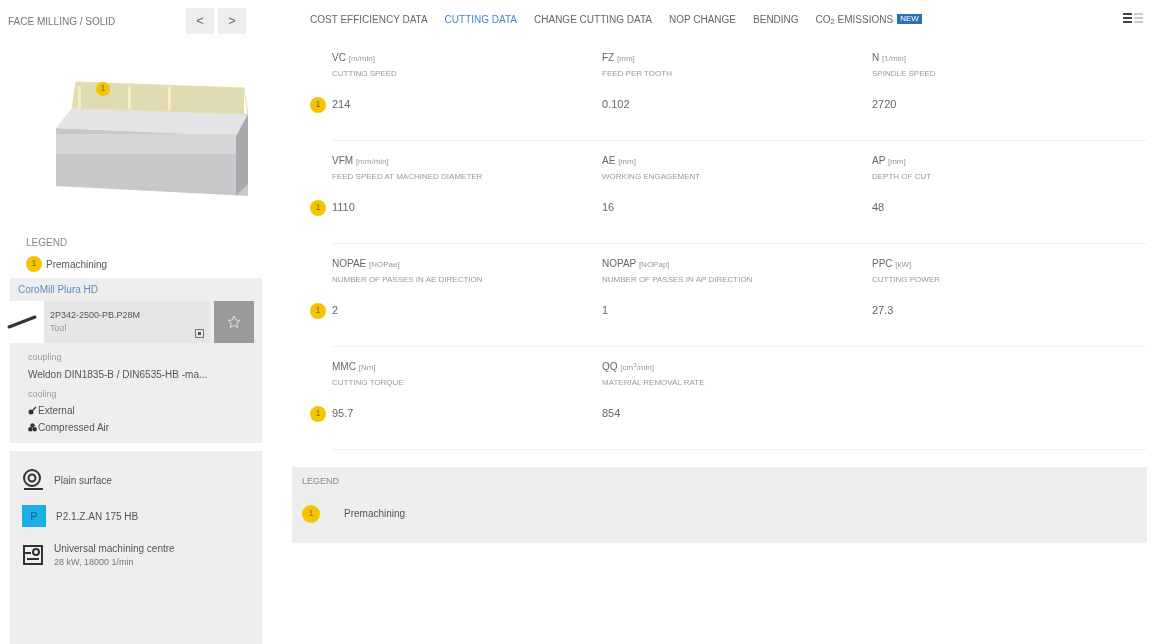 The height and width of the screenshot is (644, 1159). Describe the element at coordinates (628, 366) in the screenshot. I see `parameter-name: QQ [cm$^{3}$/min]` at that location.